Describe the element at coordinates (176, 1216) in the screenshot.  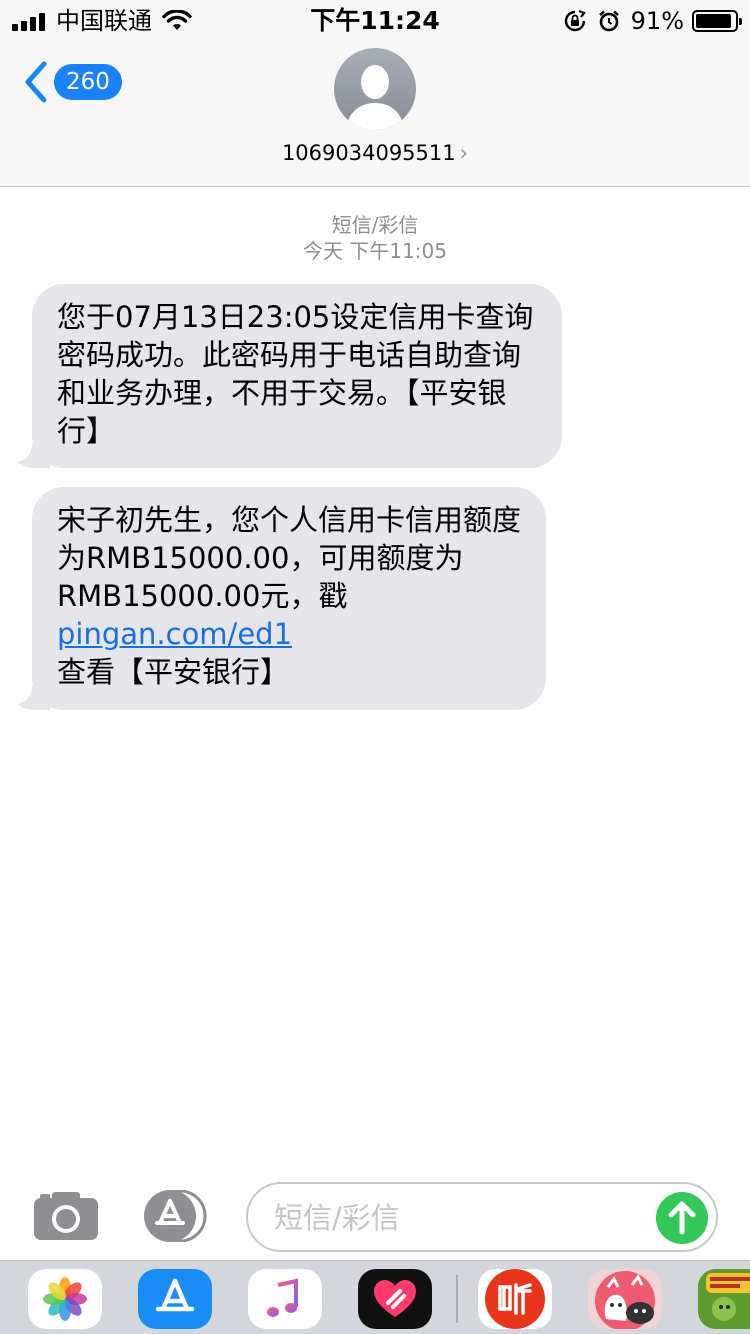
I see `app-store-drawer-icon` at that location.